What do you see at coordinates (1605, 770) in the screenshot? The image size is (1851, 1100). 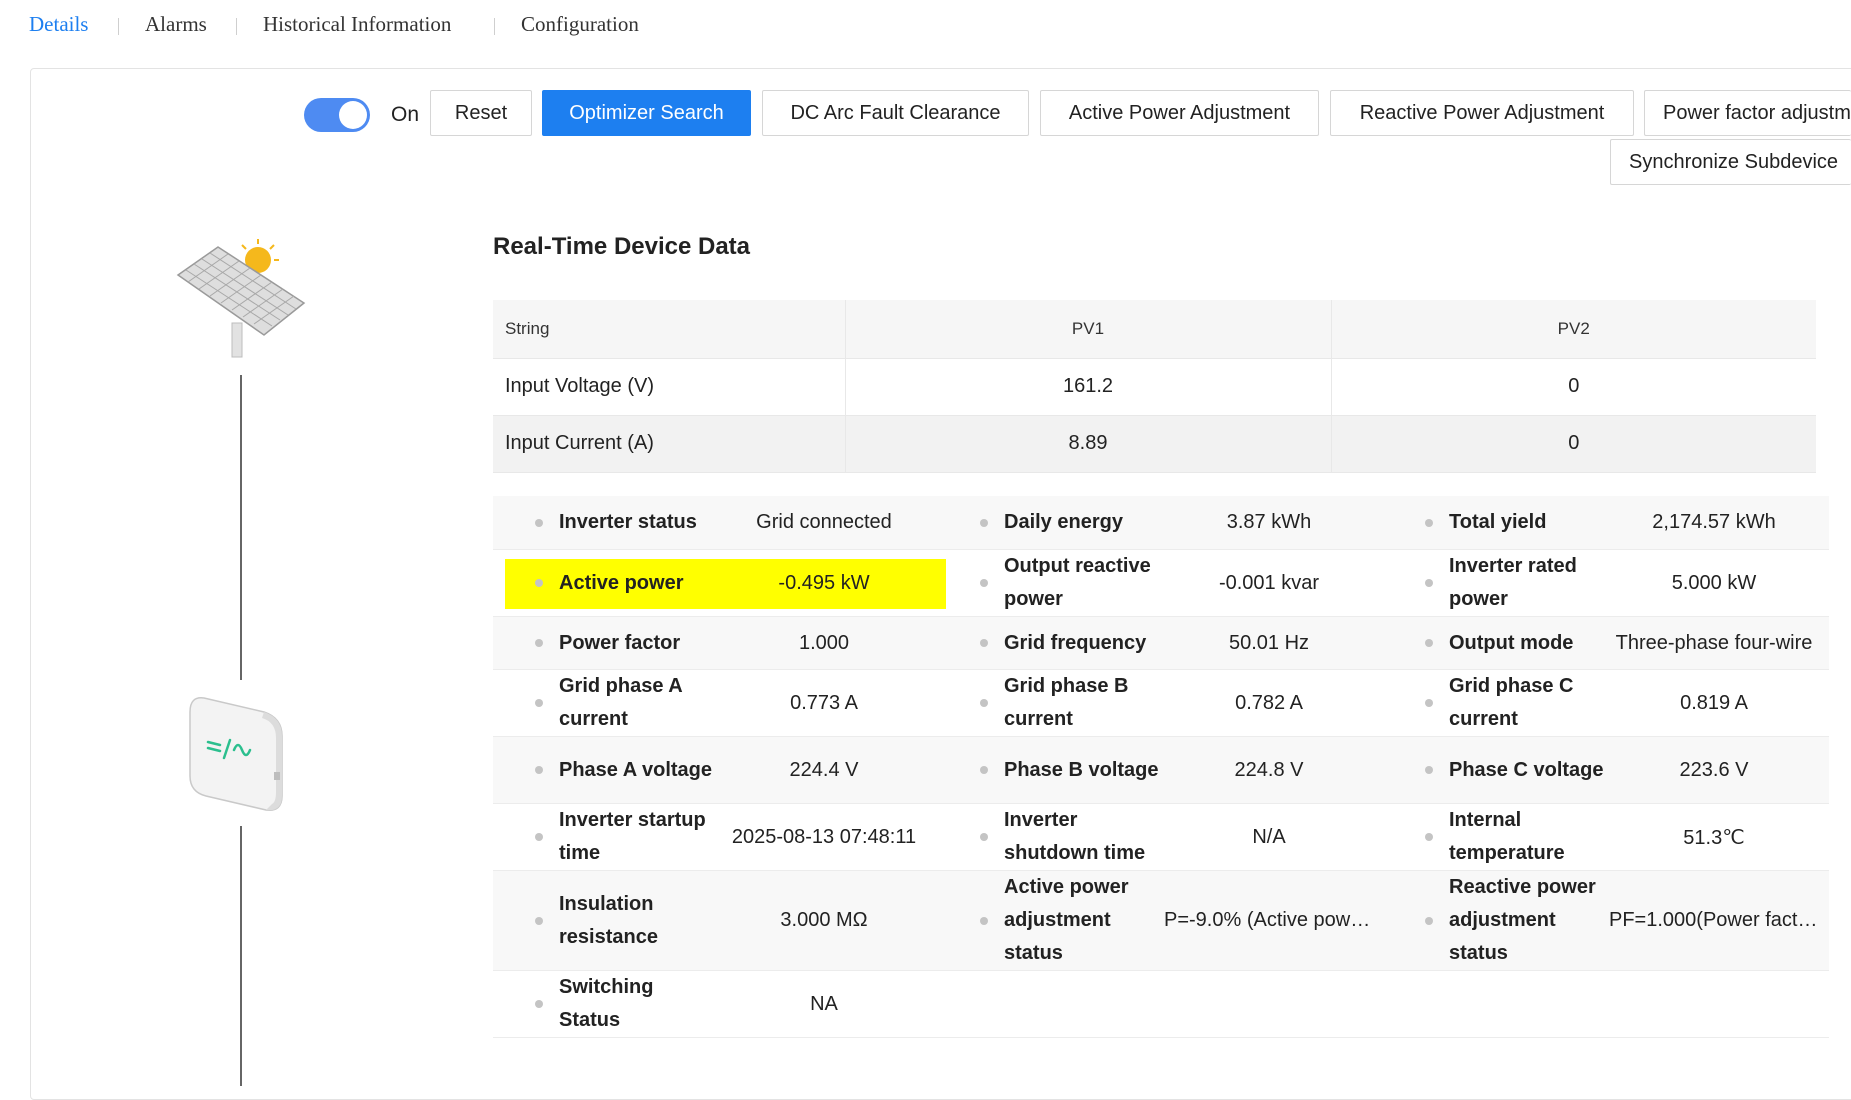 I see `data-item: Phase C voltage 223.6 V` at bounding box center [1605, 770].